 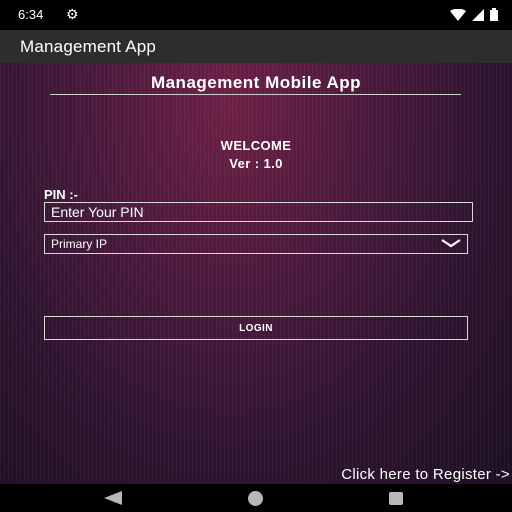 I want to click on ip-select-value: Primary IP, so click(x=79, y=244).